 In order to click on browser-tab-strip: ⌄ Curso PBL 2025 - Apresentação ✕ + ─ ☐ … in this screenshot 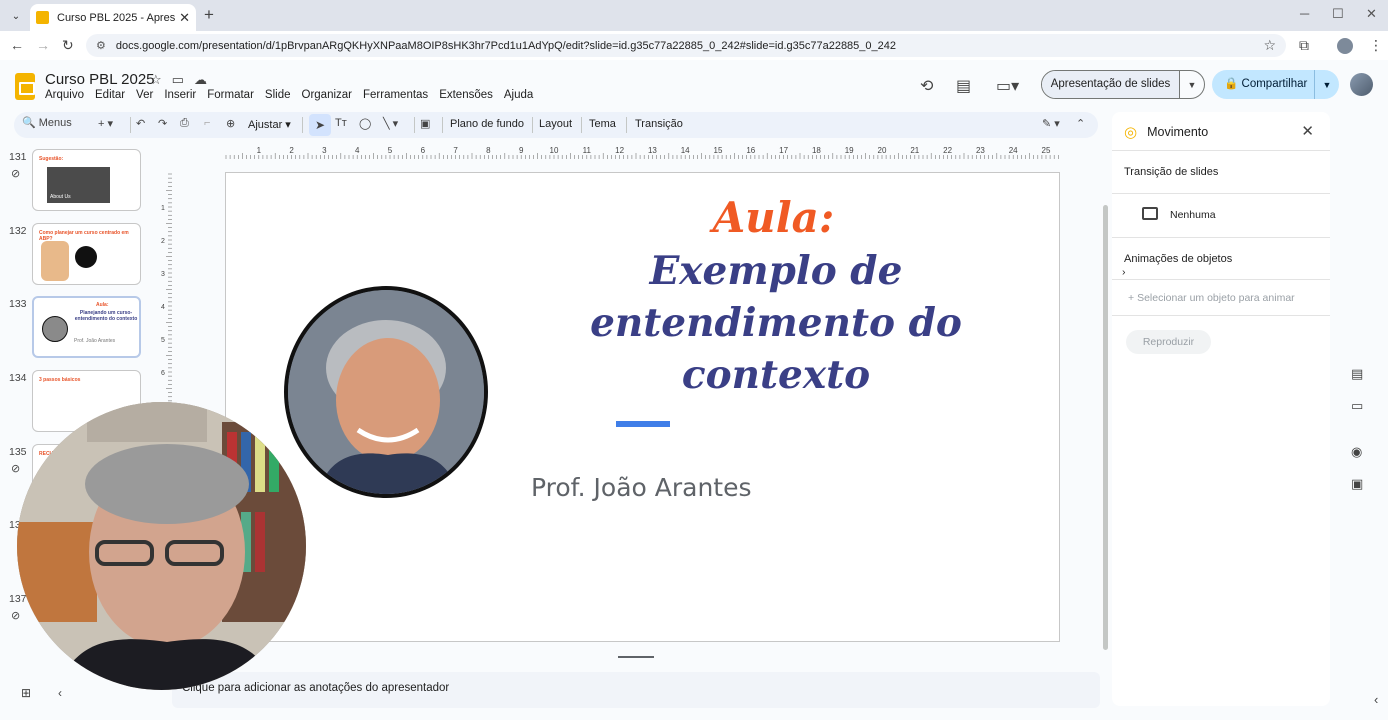, I will do `click(694, 15)`.